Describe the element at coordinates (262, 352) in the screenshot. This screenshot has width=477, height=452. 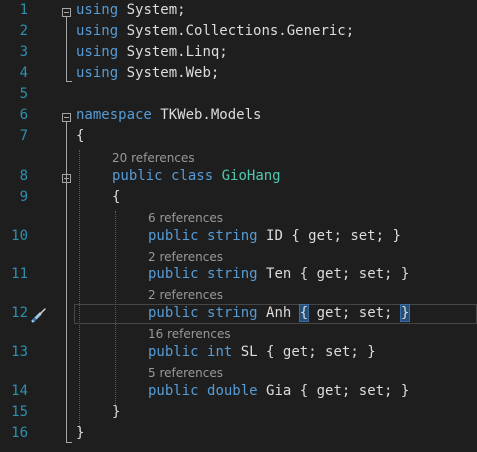
I see `code-line: public int SL { get; set; }` at that location.